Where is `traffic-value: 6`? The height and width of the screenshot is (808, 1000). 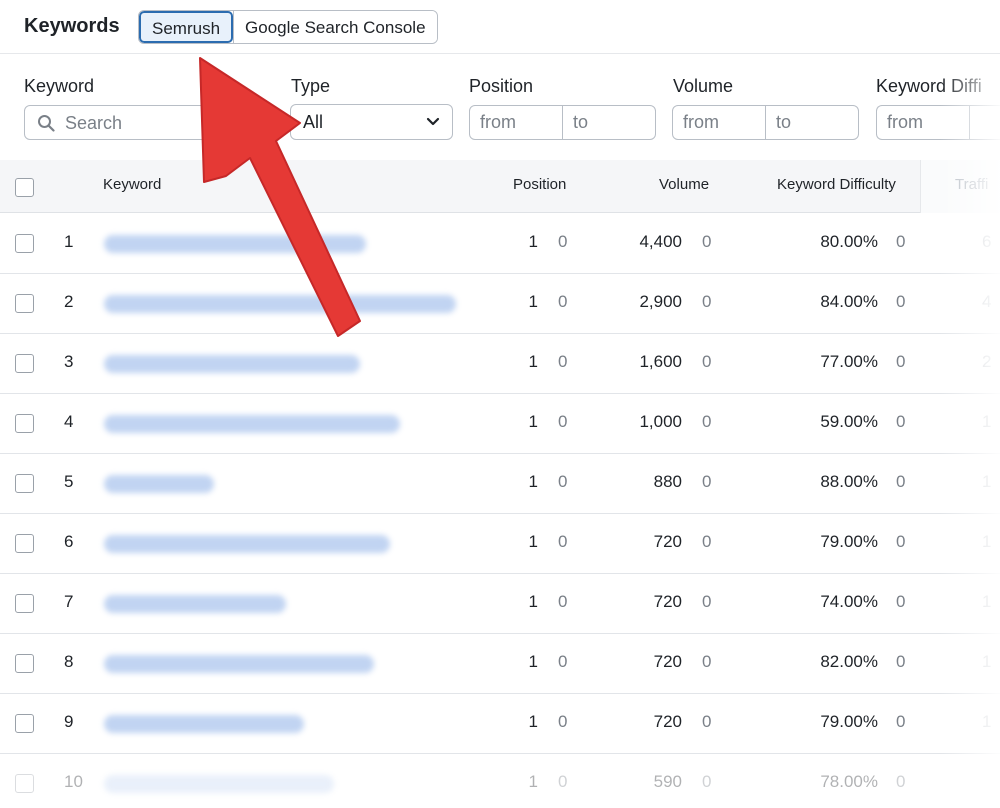
traffic-value: 6 is located at coordinates (987, 241).